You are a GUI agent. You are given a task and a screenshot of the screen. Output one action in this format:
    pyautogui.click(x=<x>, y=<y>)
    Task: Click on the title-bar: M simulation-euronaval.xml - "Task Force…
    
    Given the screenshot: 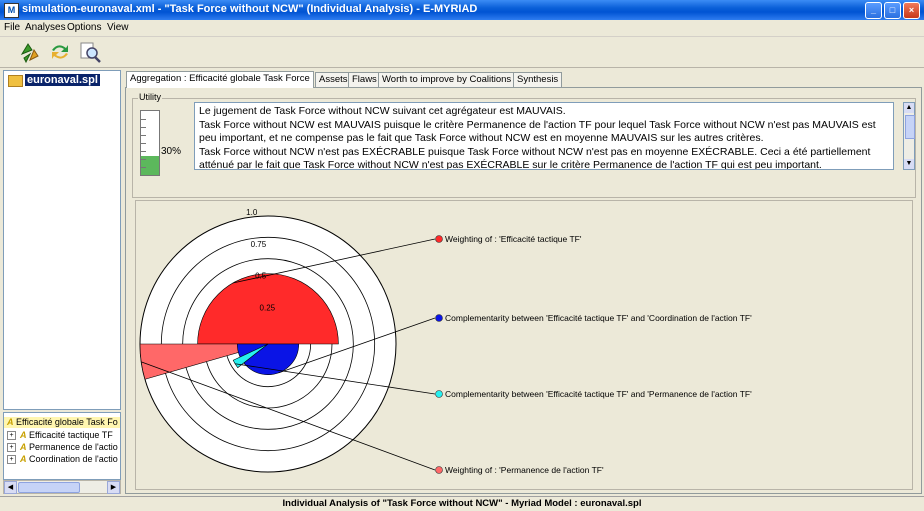 What is the action you would take?
    pyautogui.click(x=462, y=10)
    